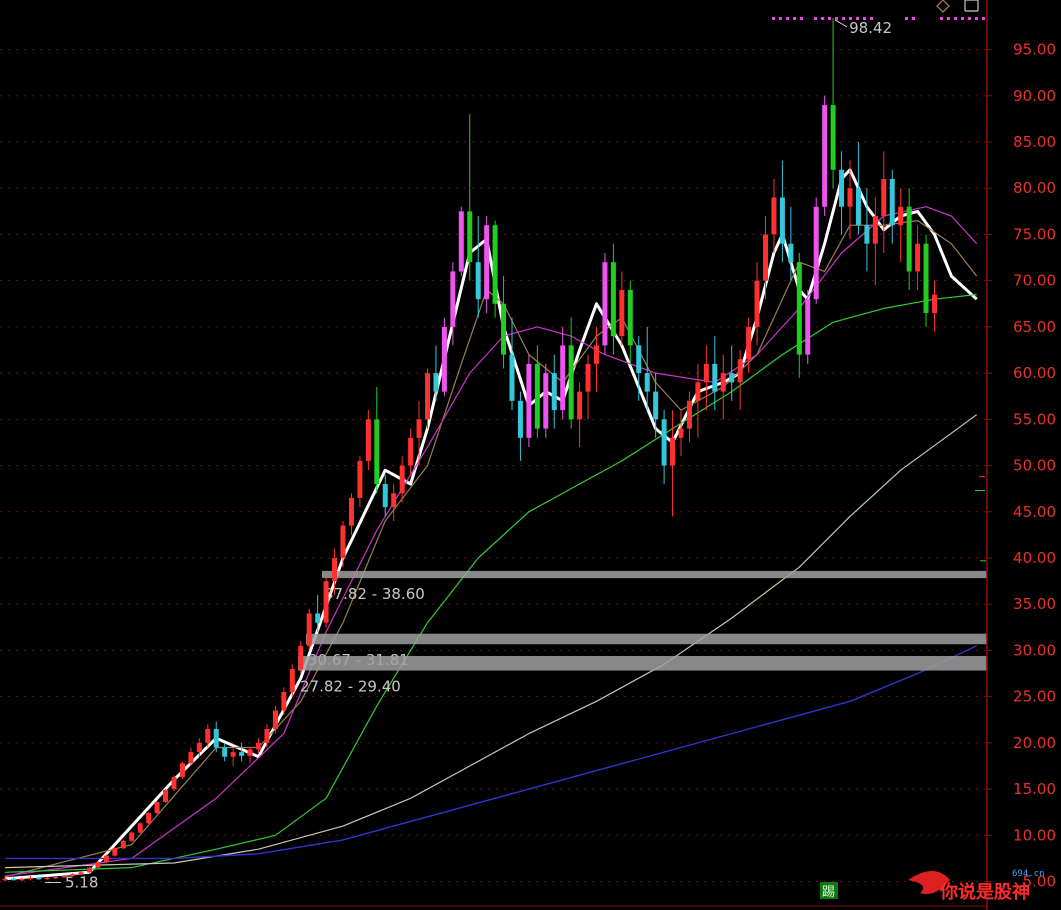  I want to click on tick-label: 15.00, so click(1034, 789).